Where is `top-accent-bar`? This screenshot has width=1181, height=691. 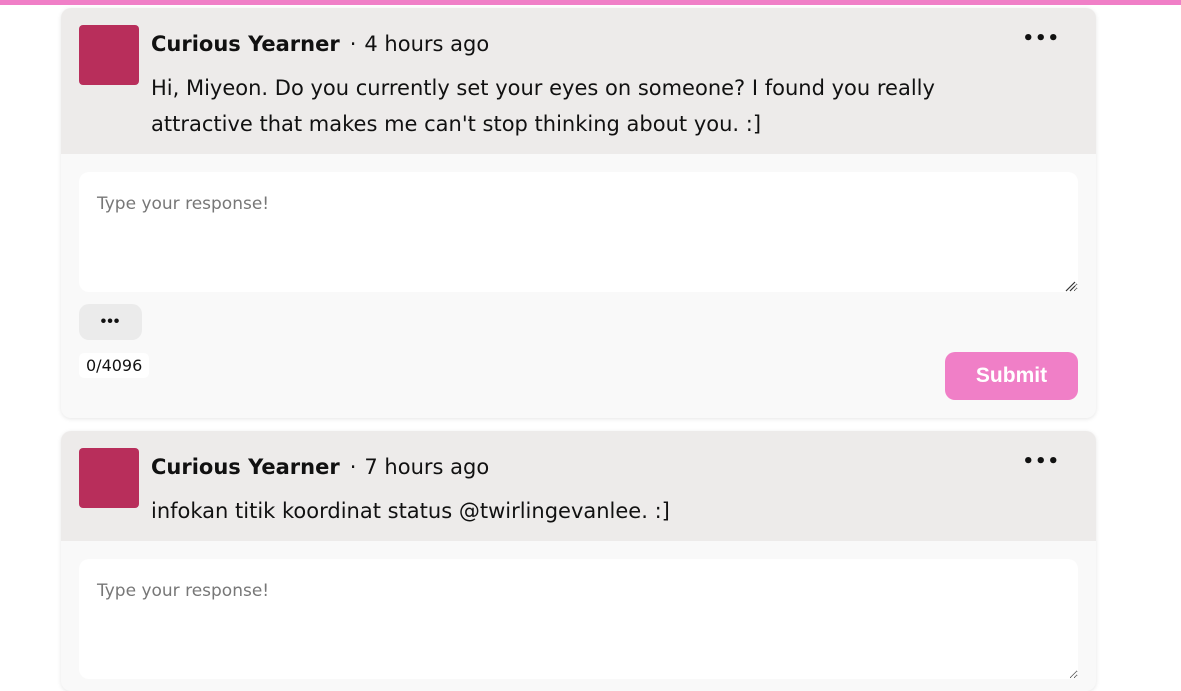
top-accent-bar is located at coordinates (590, 2).